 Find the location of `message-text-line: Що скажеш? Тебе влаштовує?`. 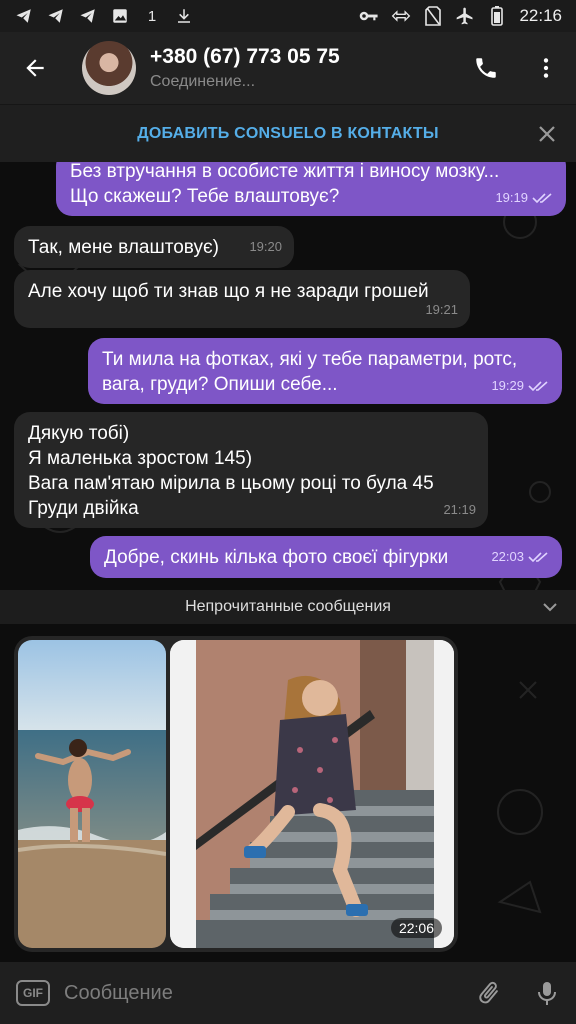

message-text-line: Що скажеш? Тебе влаштовує? is located at coordinates (205, 196).